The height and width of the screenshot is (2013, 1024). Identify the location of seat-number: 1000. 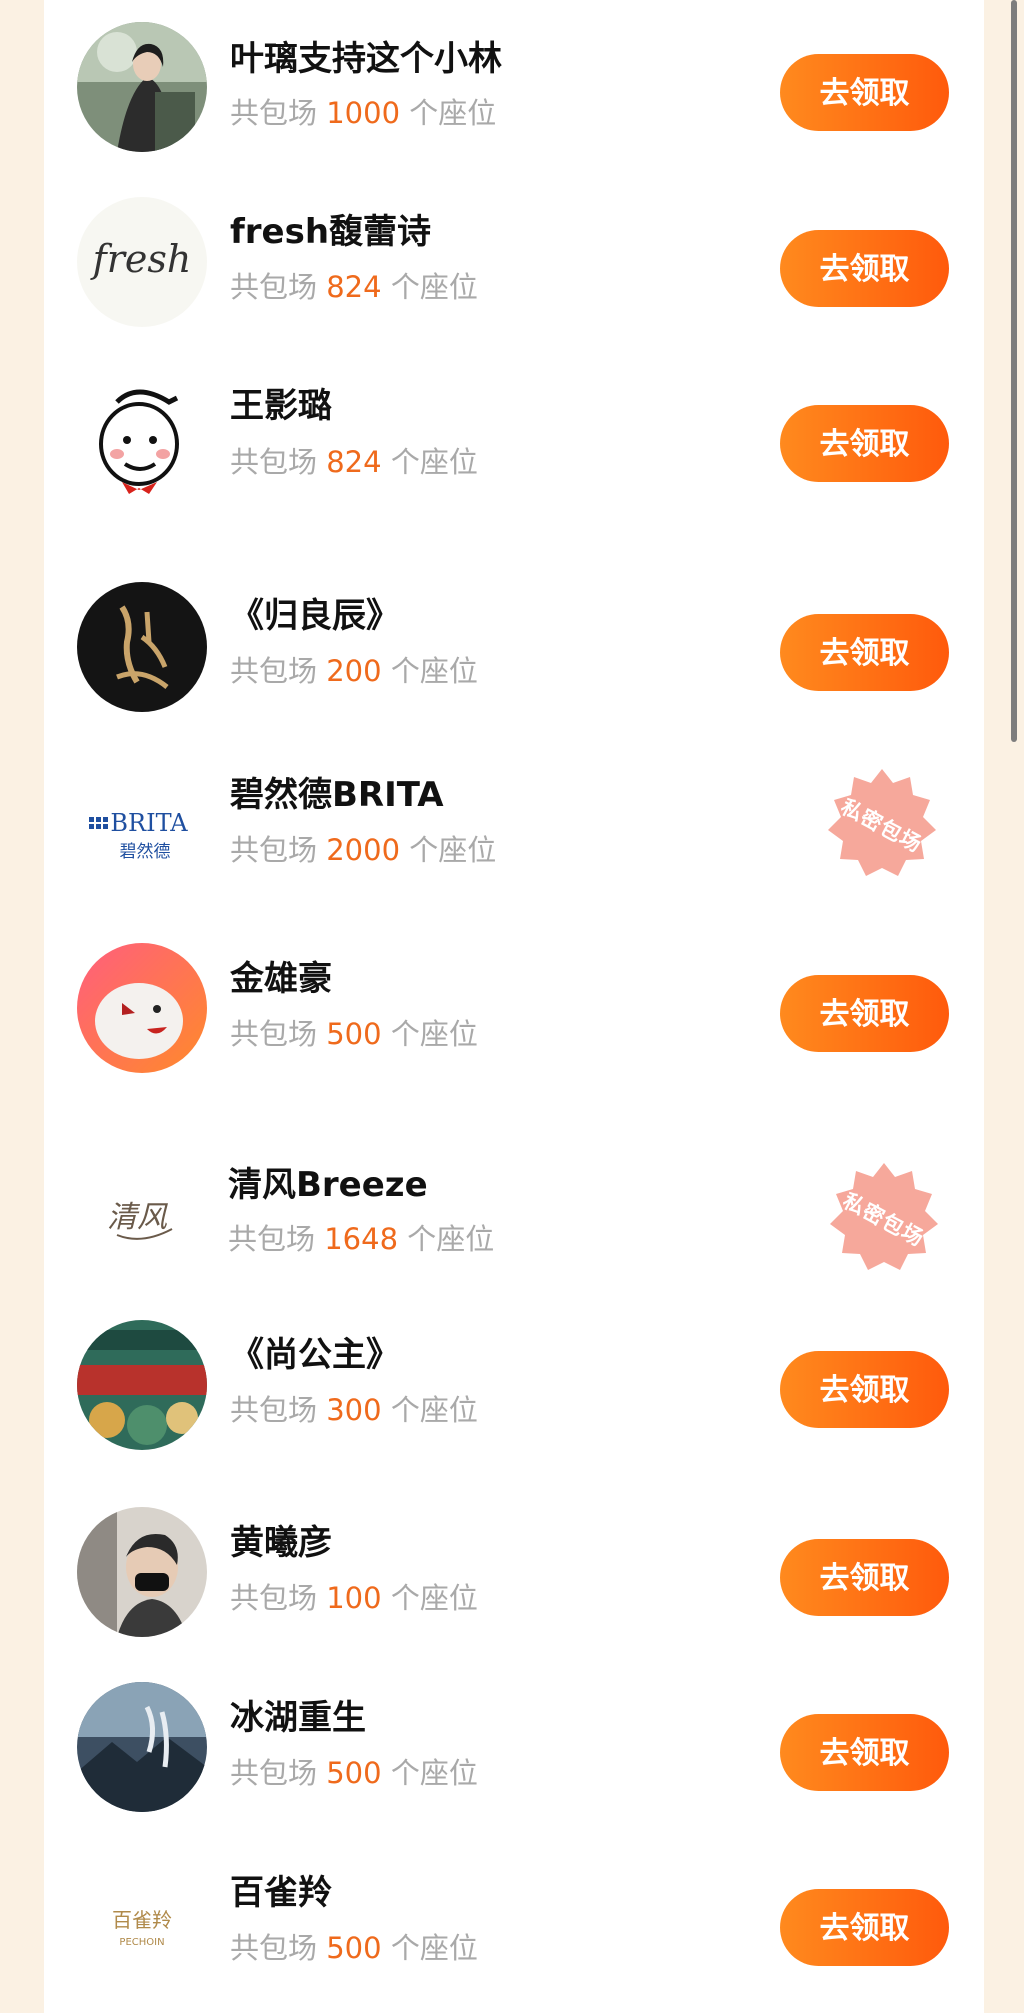
(363, 113).